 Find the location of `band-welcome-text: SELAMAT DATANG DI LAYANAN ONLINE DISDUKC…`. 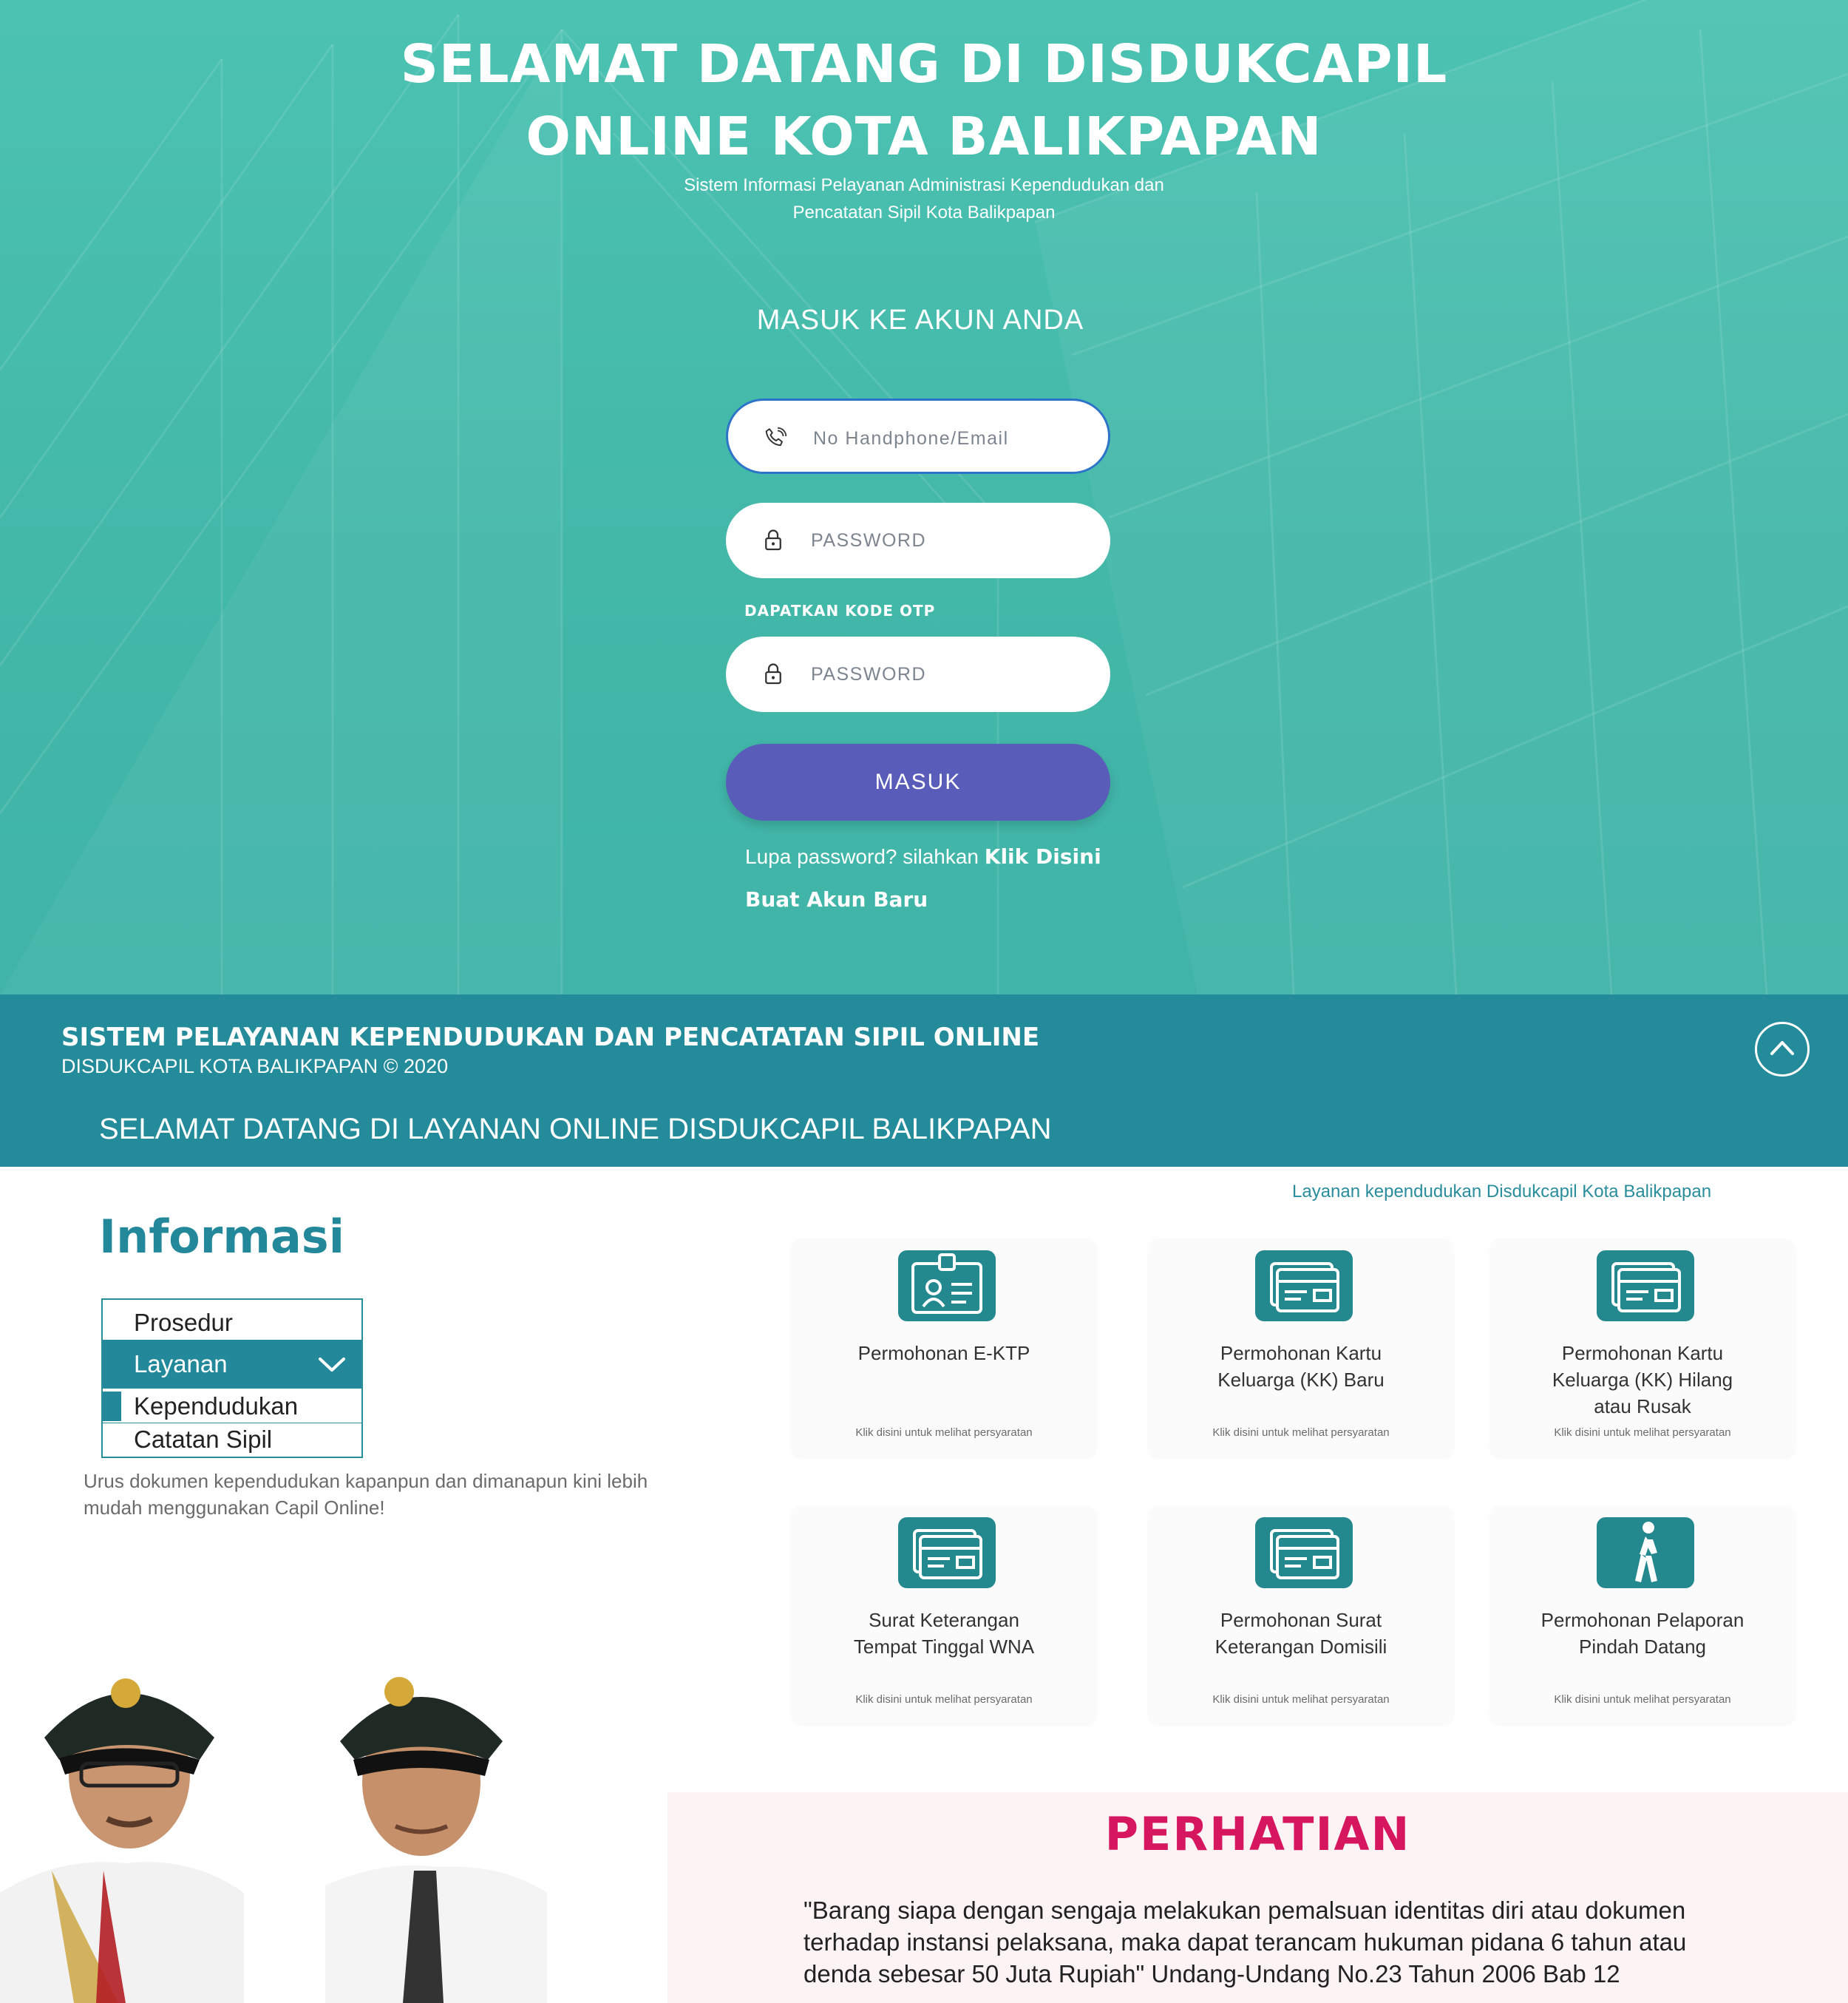

band-welcome-text: SELAMAT DATANG DI LAYANAN ONLINE DISDUKC… is located at coordinates (575, 1129).